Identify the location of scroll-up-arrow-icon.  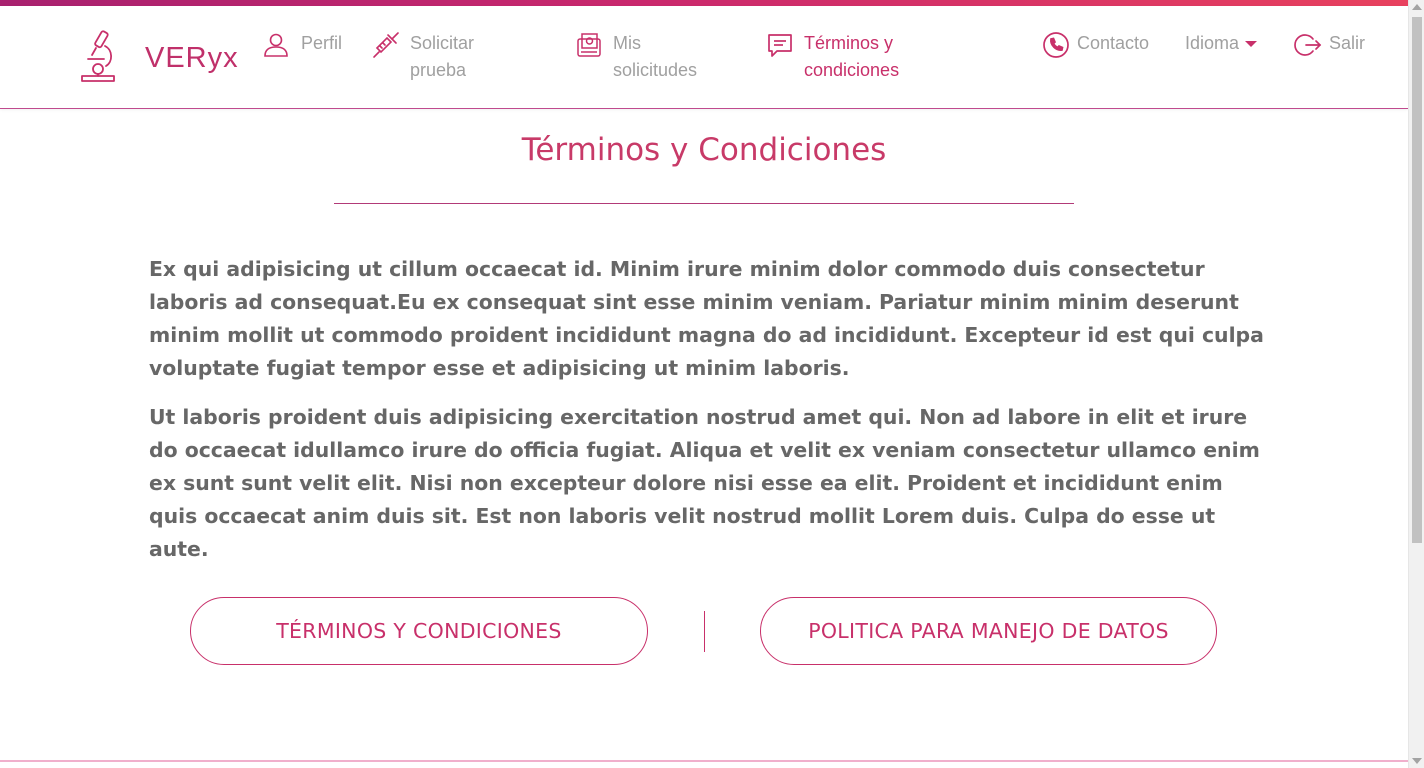
(1417, 7).